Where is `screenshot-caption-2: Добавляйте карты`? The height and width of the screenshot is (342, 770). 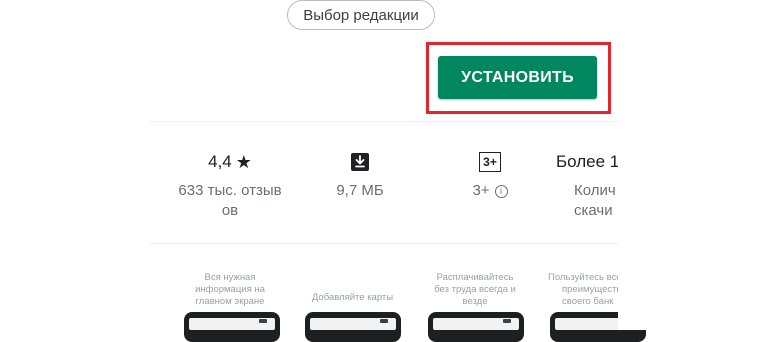 screenshot-caption-2: Добавляйте карты is located at coordinates (352, 297).